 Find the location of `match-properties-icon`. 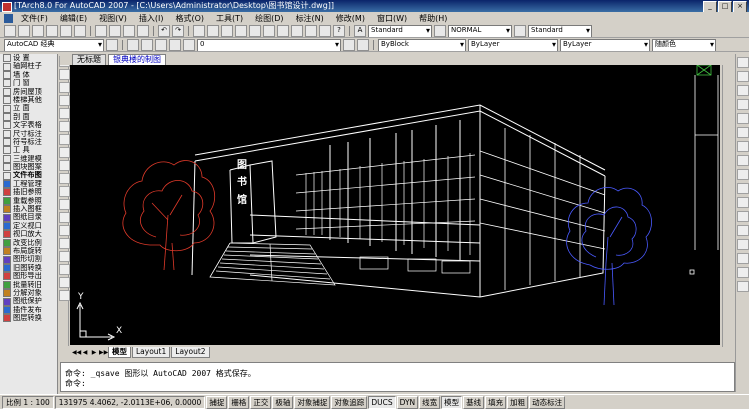

match-properties-icon is located at coordinates (143, 31).